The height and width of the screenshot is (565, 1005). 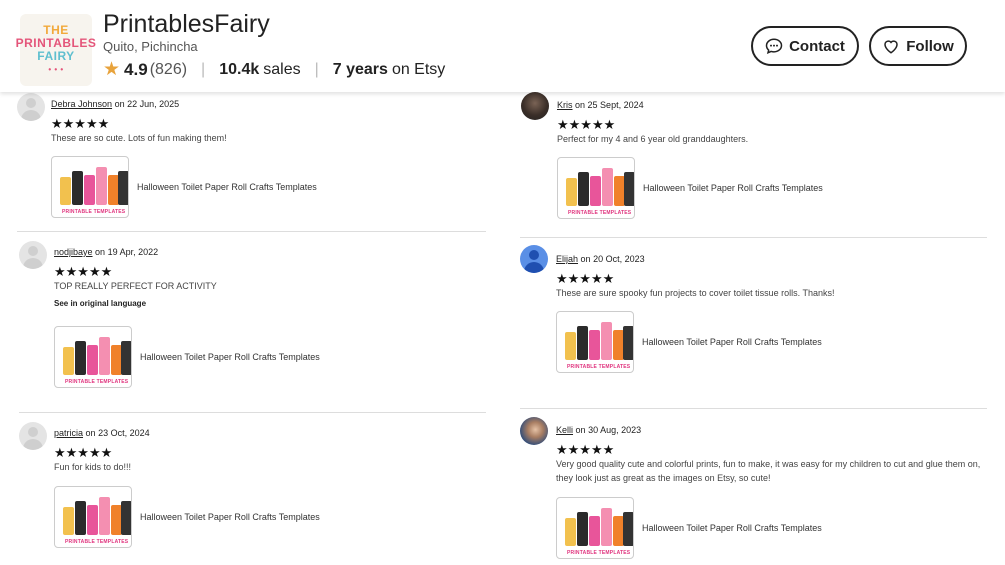 What do you see at coordinates (150, 46) in the screenshot?
I see `shop-location: Quito, Pichincha` at bounding box center [150, 46].